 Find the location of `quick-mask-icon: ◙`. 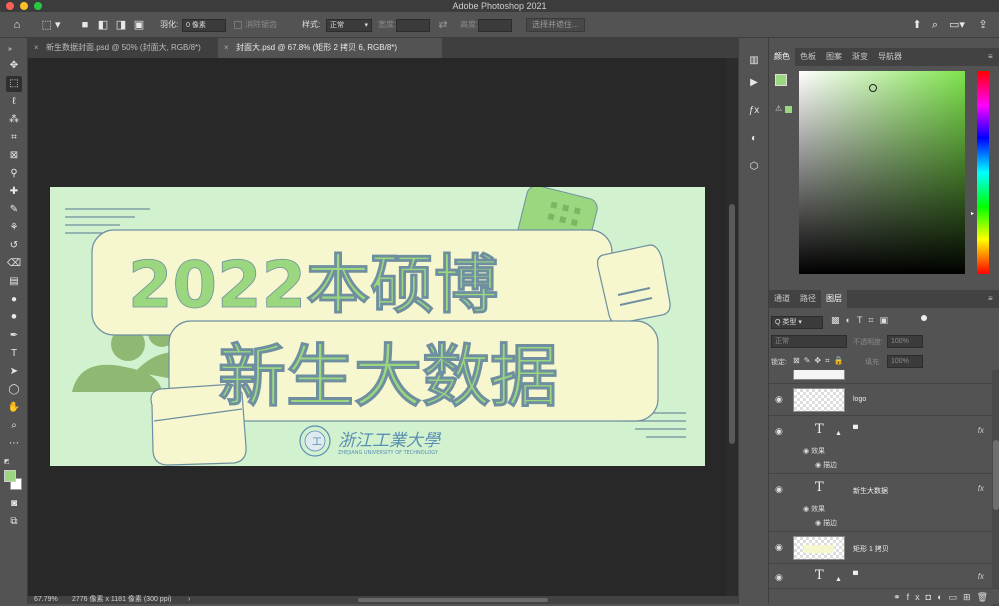

quick-mask-icon: ◙ is located at coordinates (14, 504).